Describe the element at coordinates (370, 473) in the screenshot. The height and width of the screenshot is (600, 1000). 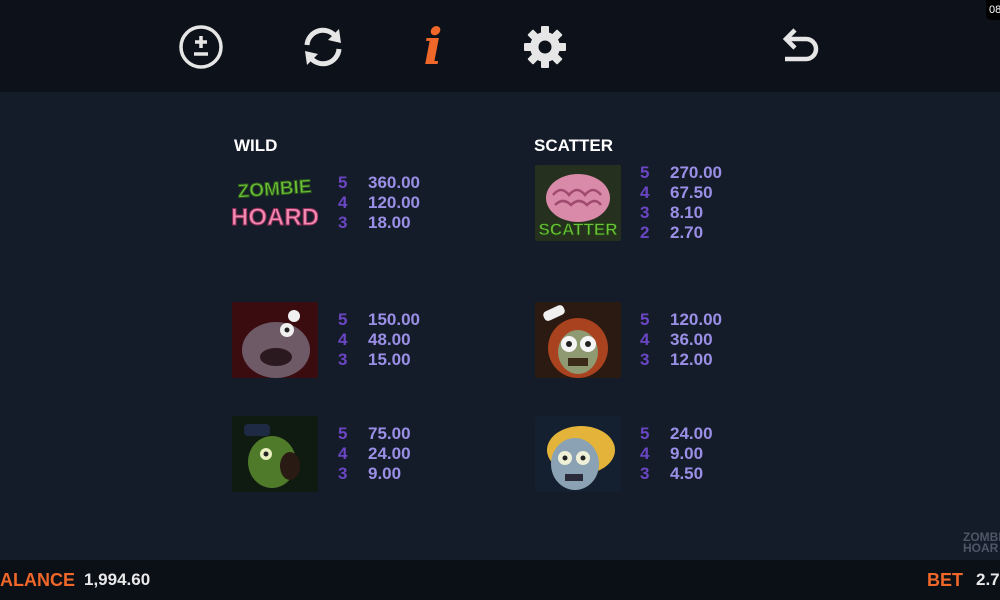
I see `pay-row: 3 9.00` at that location.